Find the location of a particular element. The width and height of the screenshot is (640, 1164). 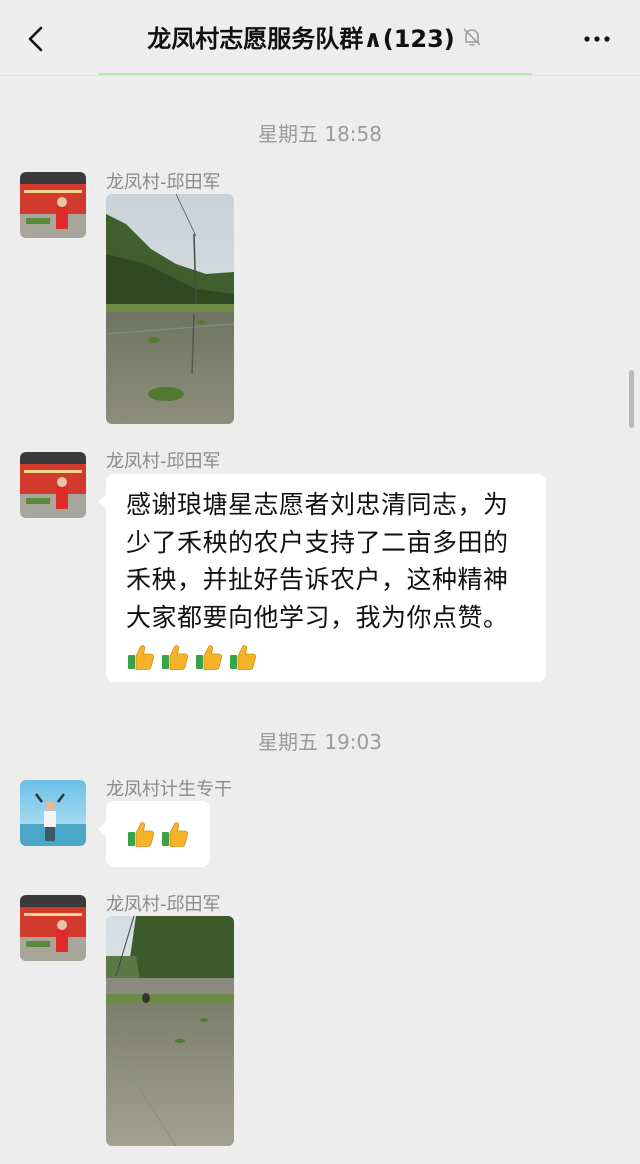

chat-header: 龙凤村志愿服务队群∧(123) is located at coordinates (320, 37).